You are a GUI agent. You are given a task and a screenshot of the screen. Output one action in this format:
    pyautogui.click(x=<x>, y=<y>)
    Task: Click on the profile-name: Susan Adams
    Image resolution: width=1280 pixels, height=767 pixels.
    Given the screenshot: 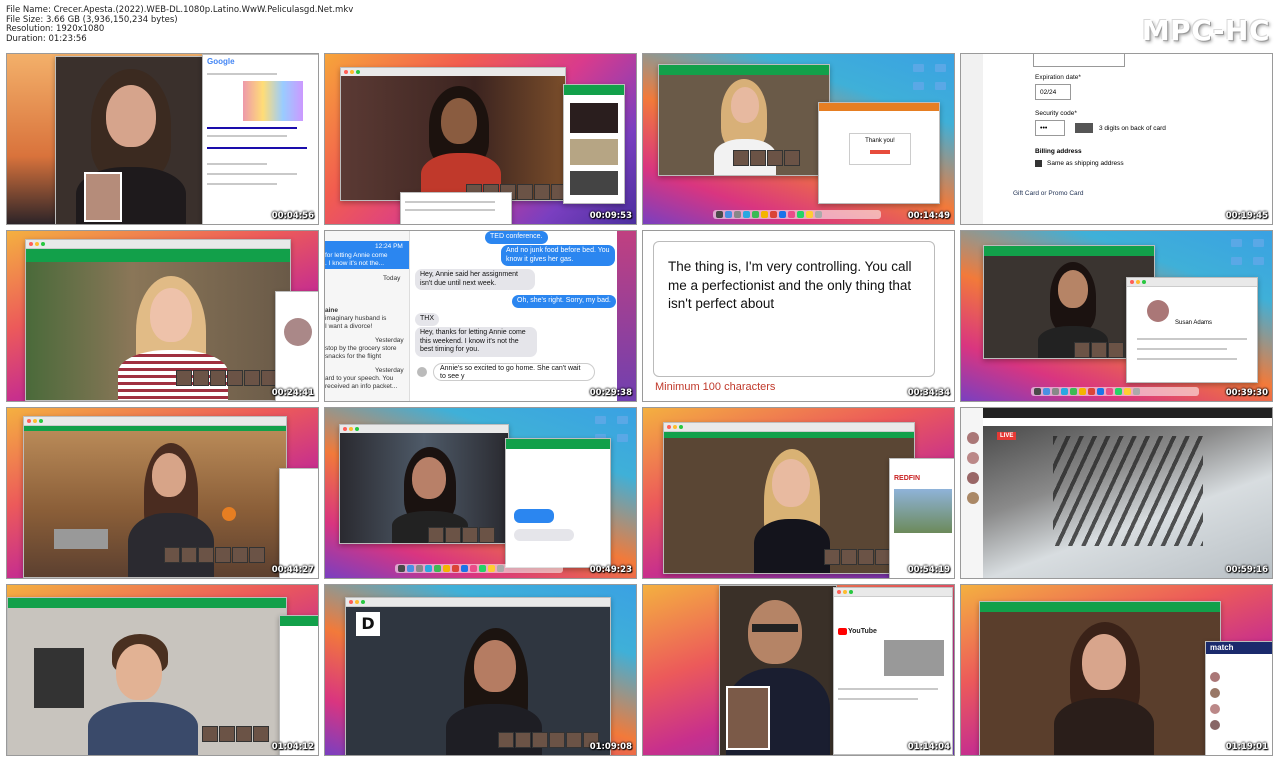 What is the action you would take?
    pyautogui.click(x=1194, y=323)
    